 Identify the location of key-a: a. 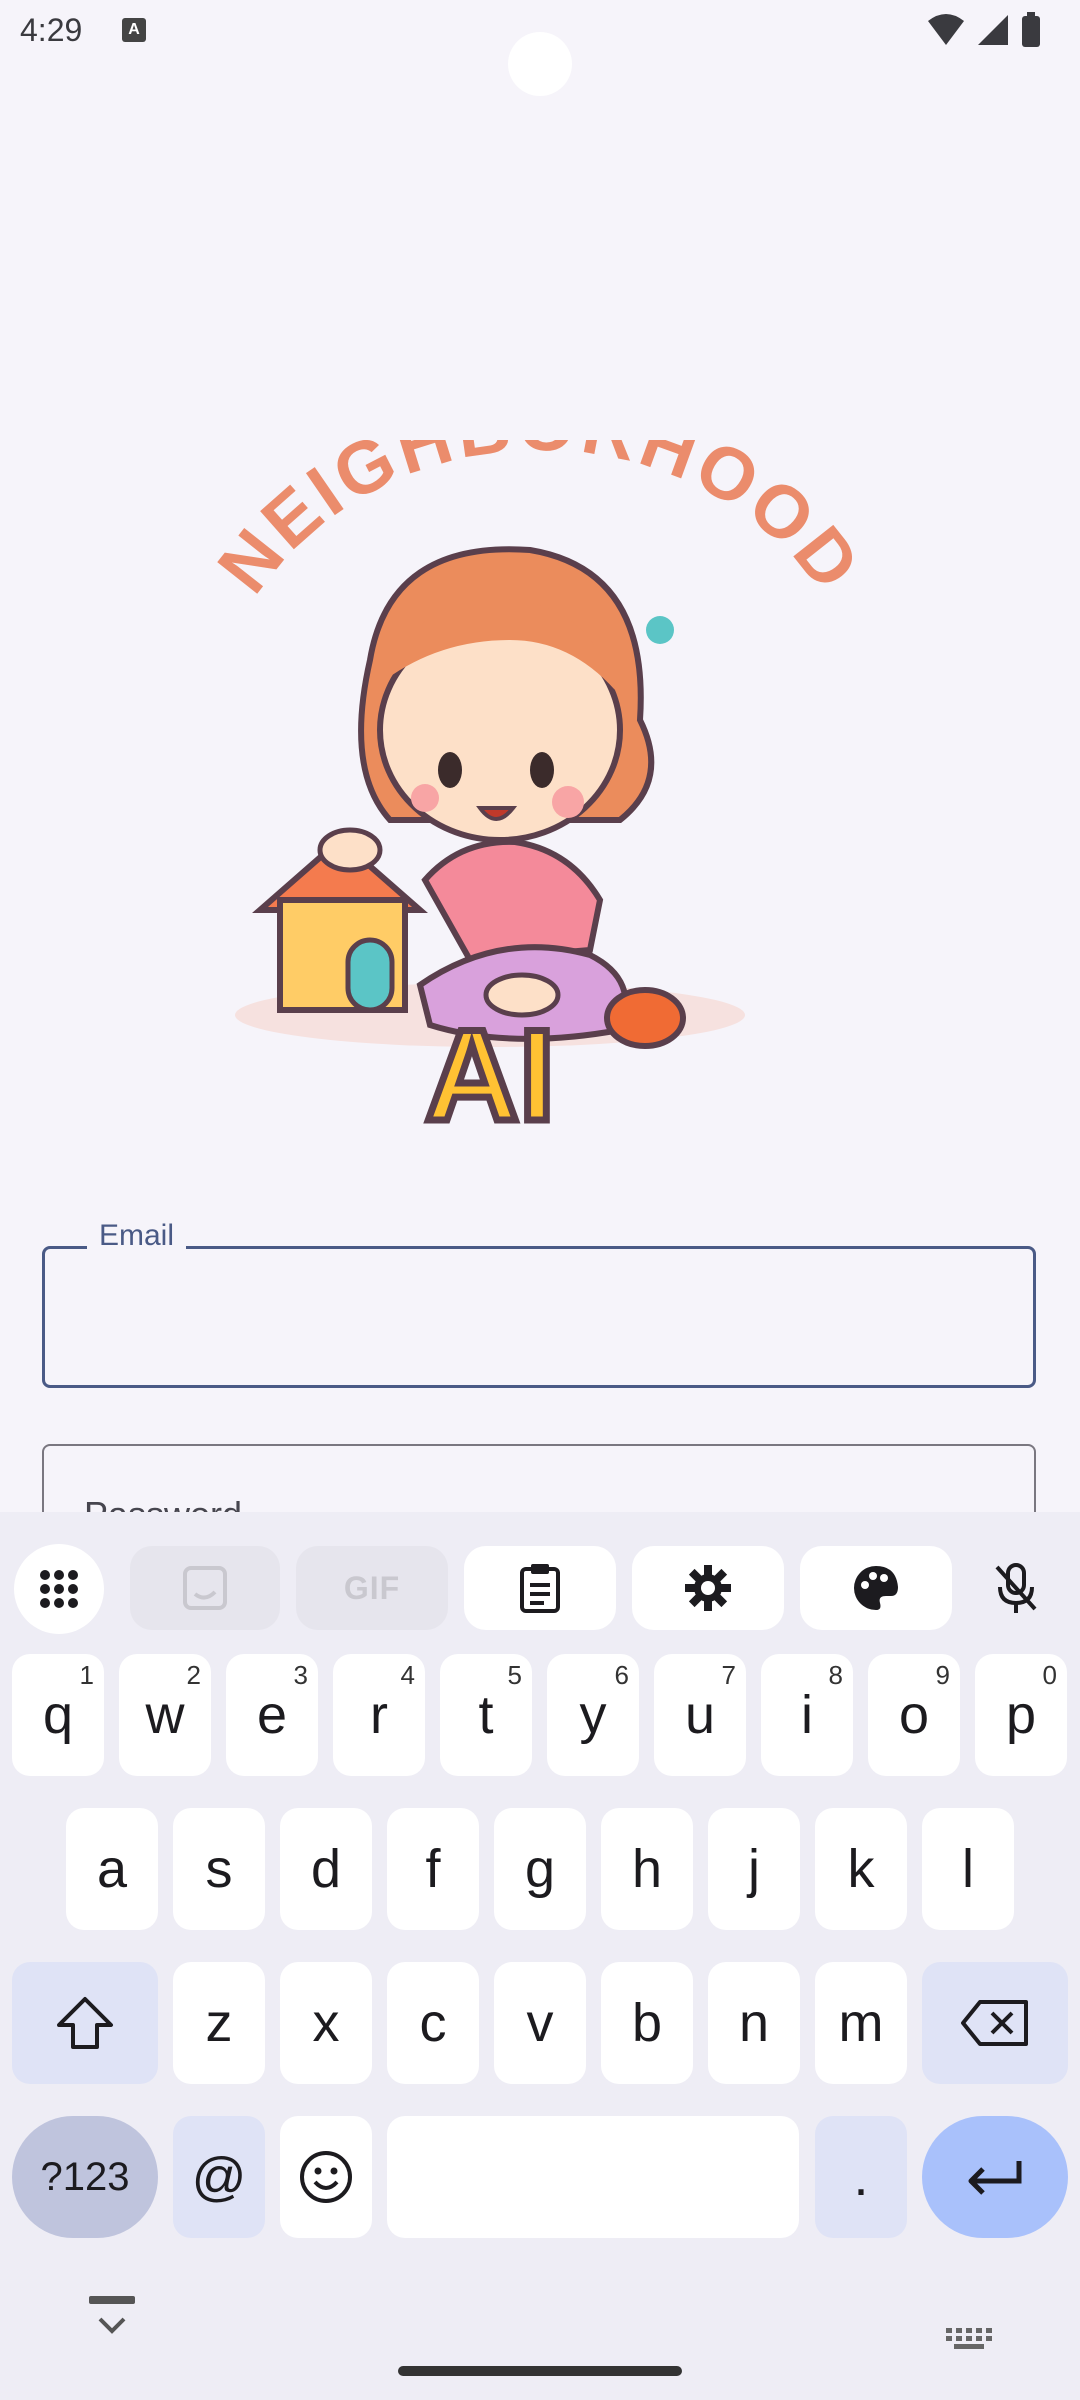
(112, 1869).